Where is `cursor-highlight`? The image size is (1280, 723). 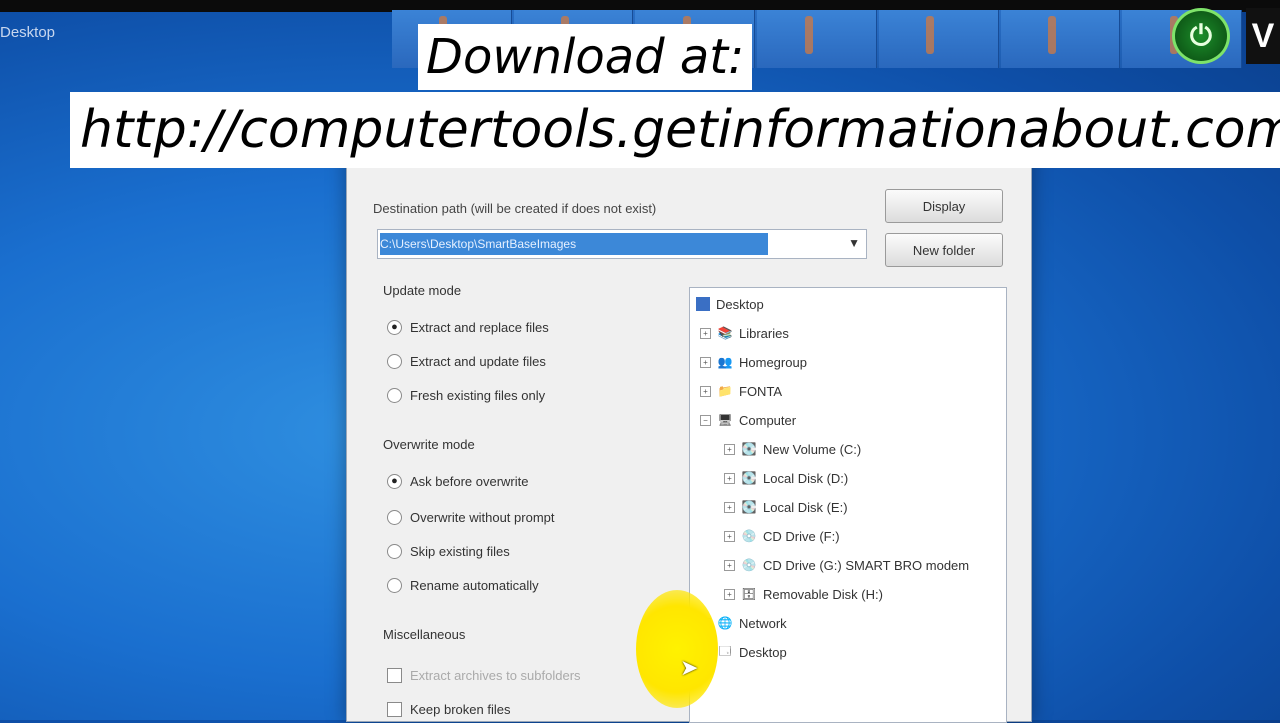
cursor-highlight is located at coordinates (677, 649).